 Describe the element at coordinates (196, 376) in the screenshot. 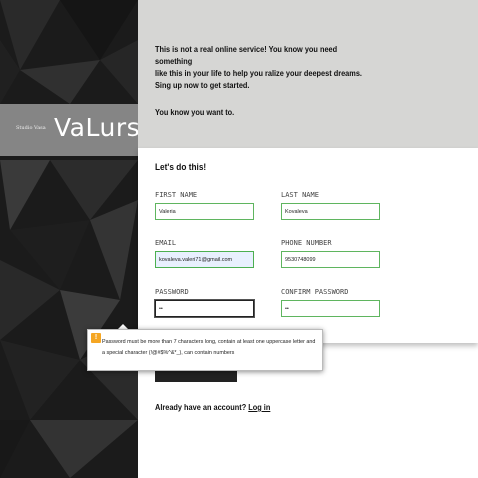

I see `signup-button` at that location.